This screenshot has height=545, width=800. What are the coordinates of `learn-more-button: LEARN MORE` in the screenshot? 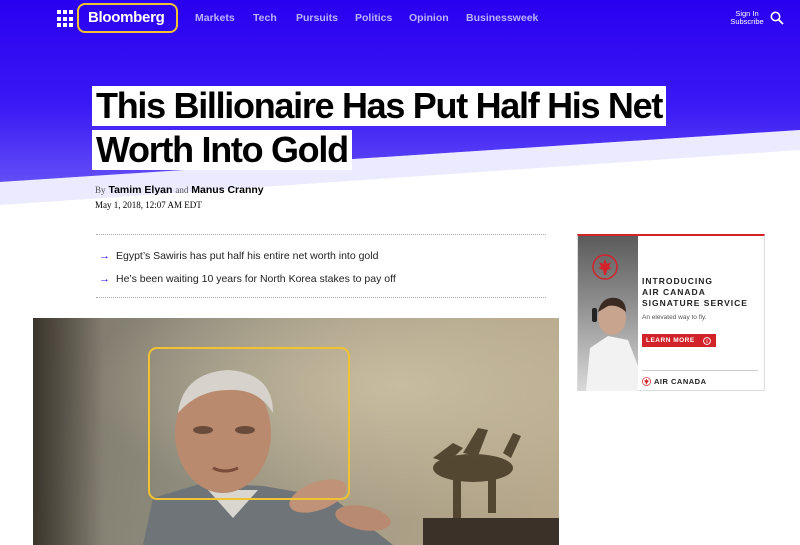 It's located at (679, 340).